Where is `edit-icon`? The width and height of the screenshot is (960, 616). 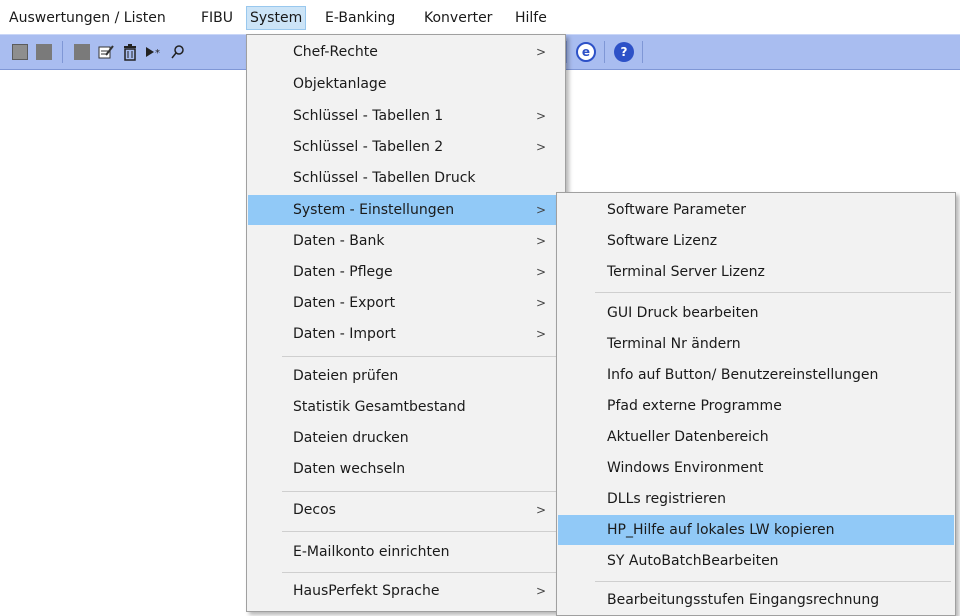 edit-icon is located at coordinates (106, 52).